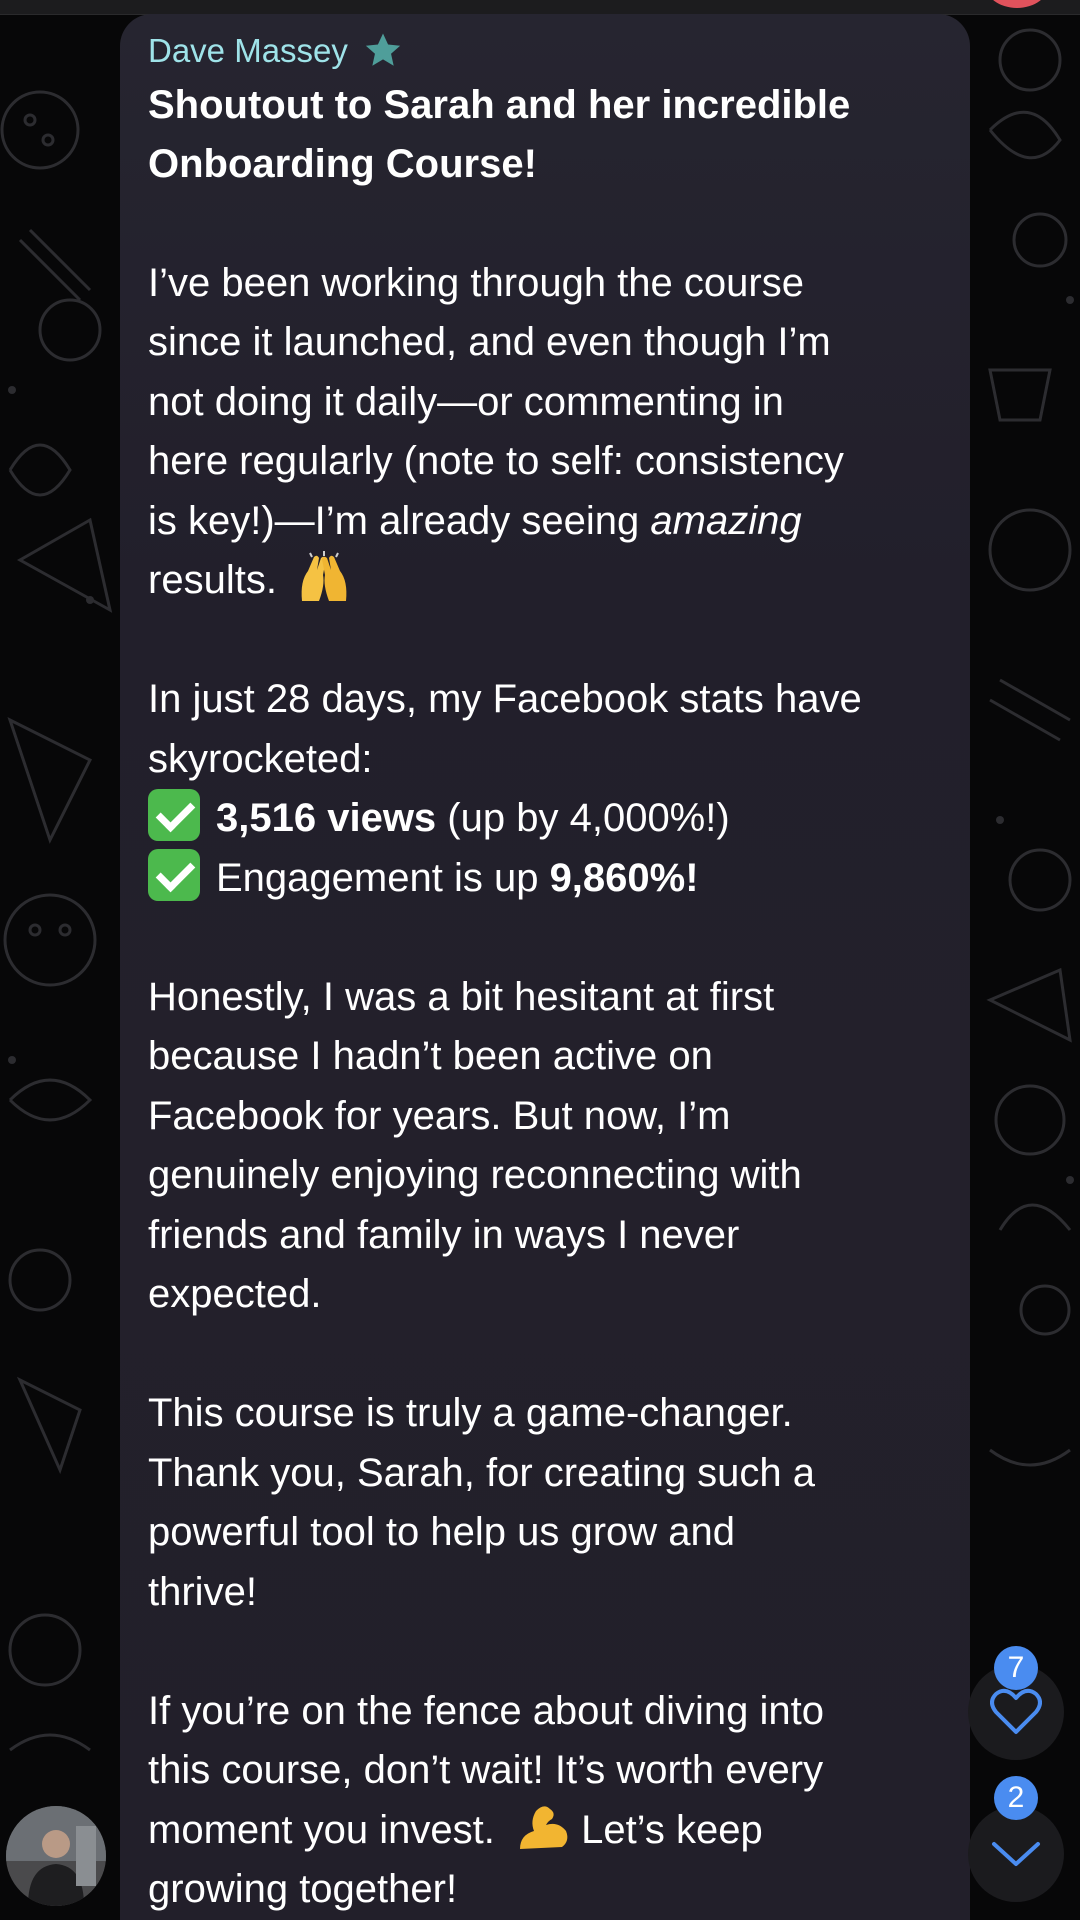  Describe the element at coordinates (444, 1234) in the screenshot. I see `text-line: friends and family in ways I never` at that location.